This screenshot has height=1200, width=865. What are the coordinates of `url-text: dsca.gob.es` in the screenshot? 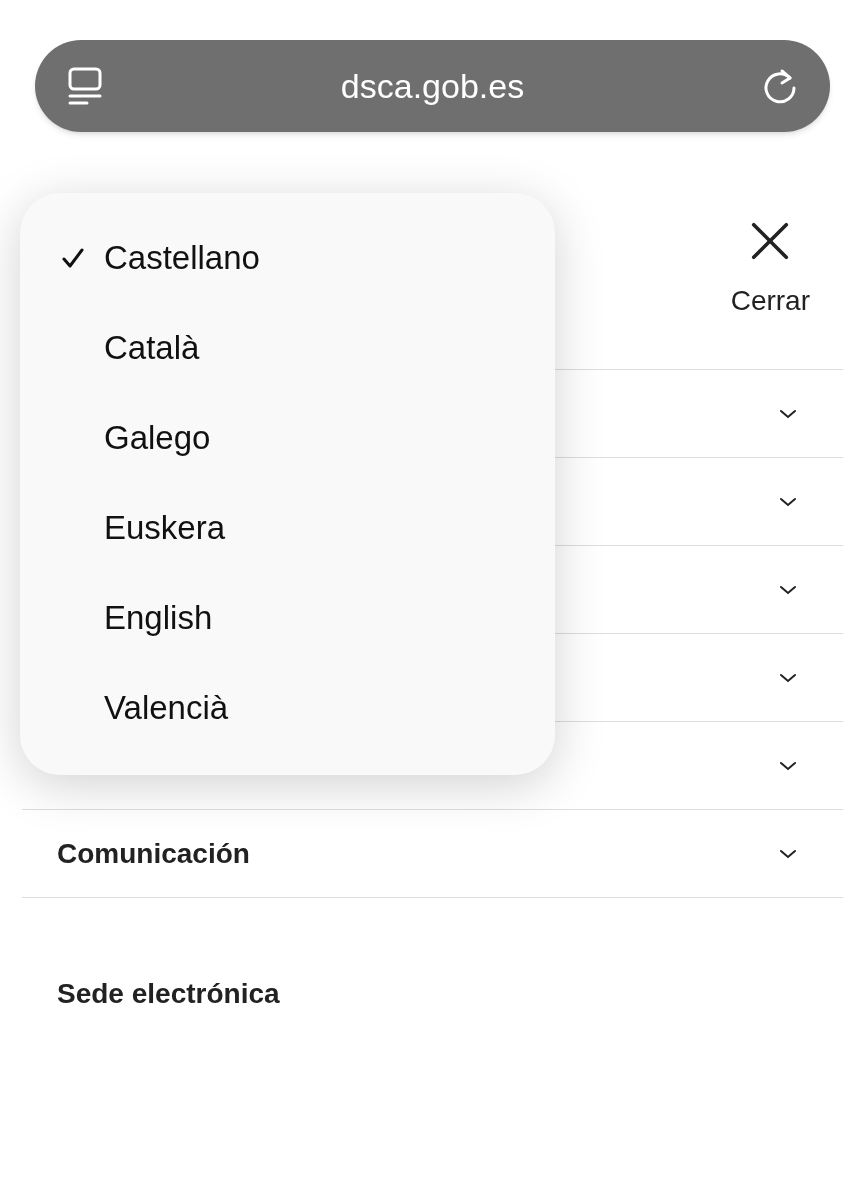 It's located at (432, 86).